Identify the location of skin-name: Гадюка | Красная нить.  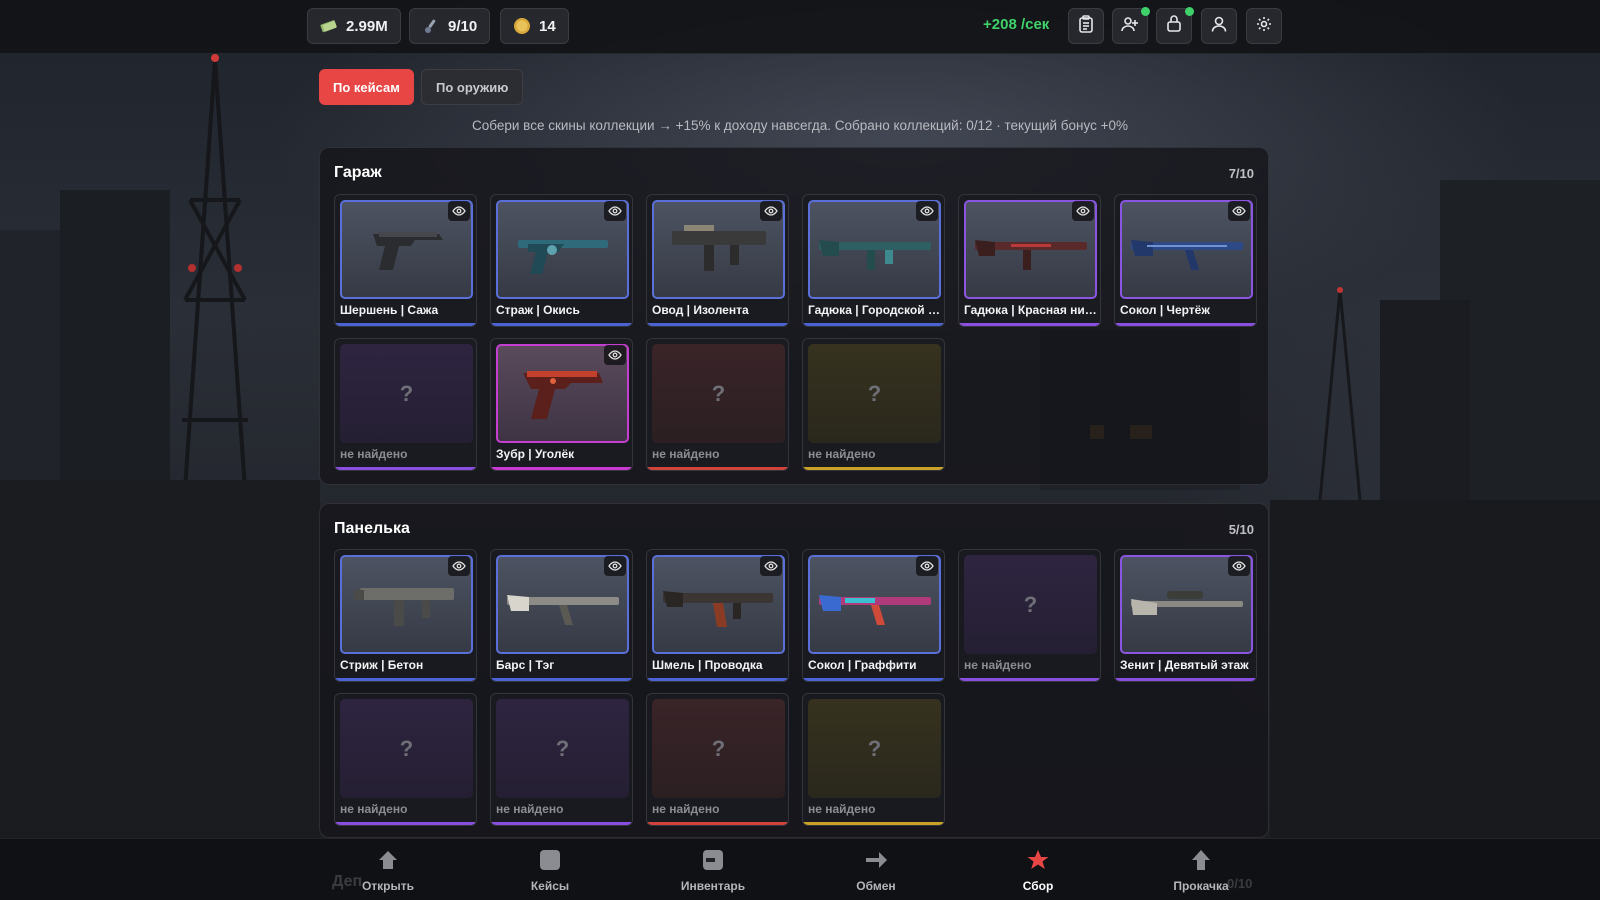
(1031, 310).